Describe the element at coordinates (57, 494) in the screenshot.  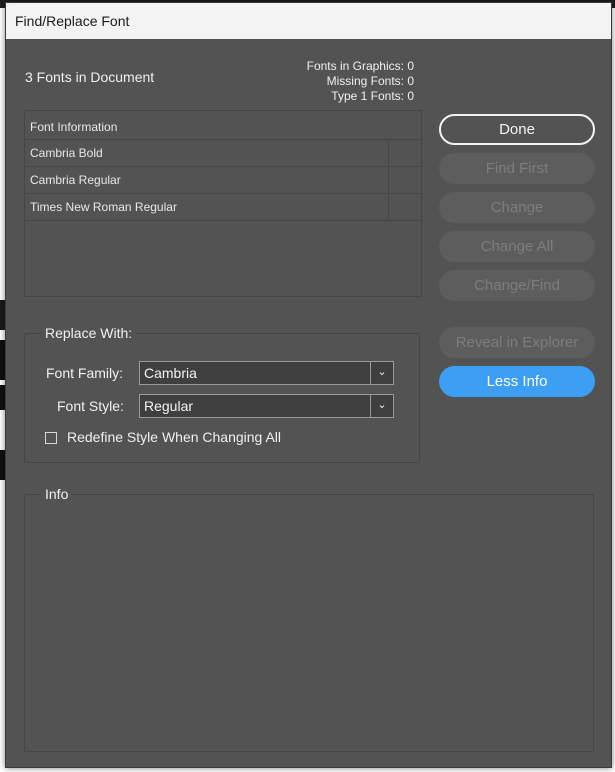
I see `info-legend: Info` at that location.